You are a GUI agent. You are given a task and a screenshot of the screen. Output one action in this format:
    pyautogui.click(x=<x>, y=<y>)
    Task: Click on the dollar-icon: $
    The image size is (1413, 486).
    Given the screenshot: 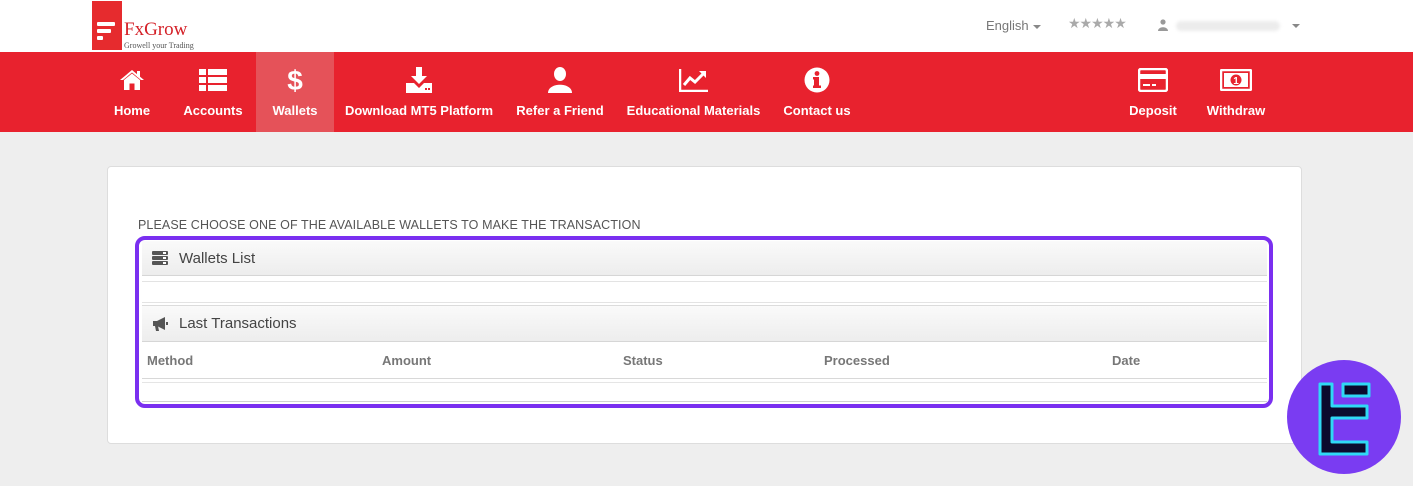 What is the action you would take?
    pyautogui.click(x=295, y=80)
    